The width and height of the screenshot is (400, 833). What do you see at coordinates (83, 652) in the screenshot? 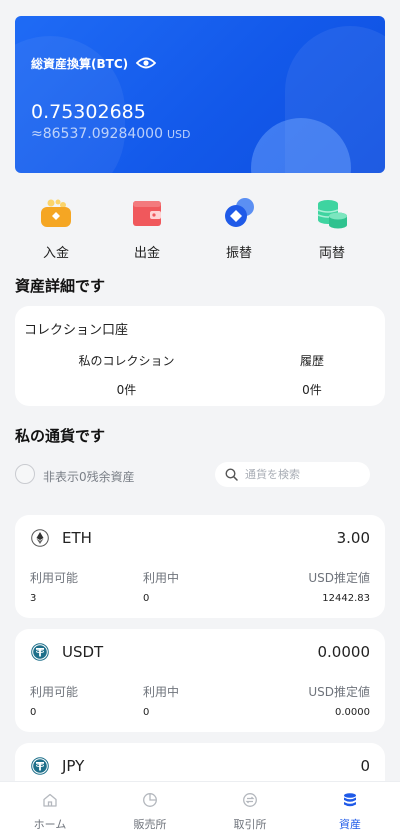
I see `coin-name: USDT` at bounding box center [83, 652].